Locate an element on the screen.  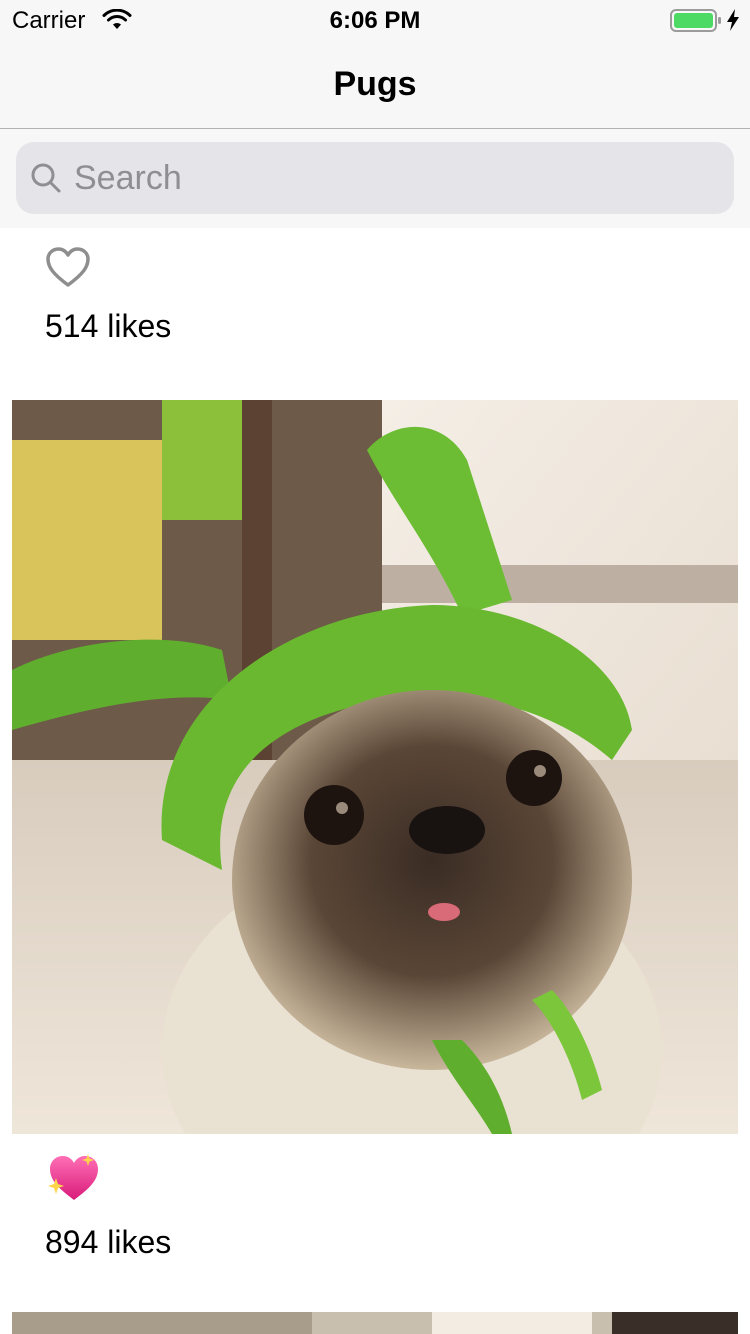
post-card is located at coordinates (375, 1323).